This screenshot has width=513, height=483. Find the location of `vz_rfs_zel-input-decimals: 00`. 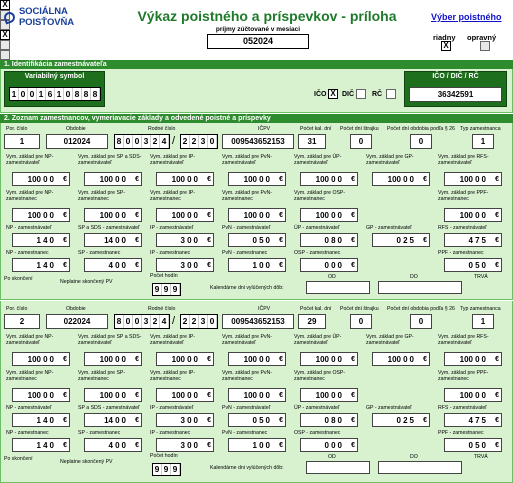

vz_rfs_zel-input-decimals: 00 is located at coordinates (481, 179).